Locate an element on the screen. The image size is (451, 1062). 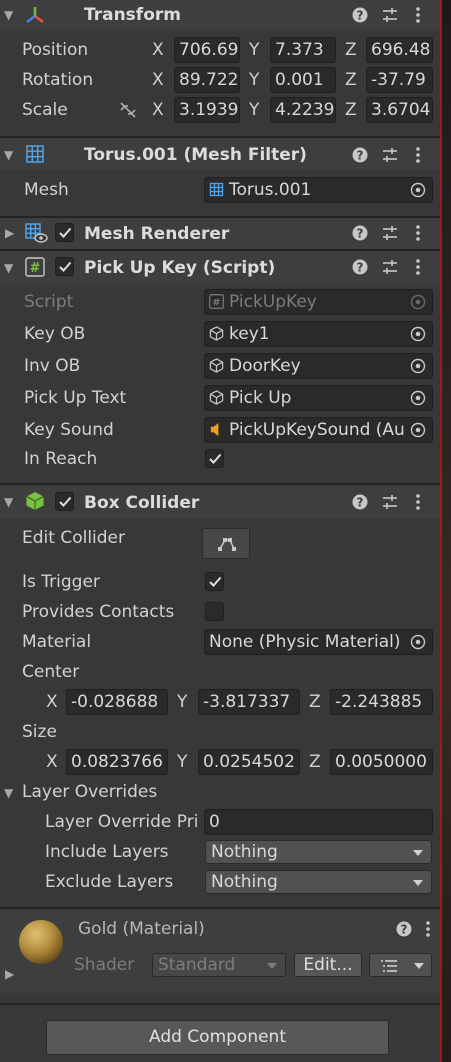
rotation-x-label: X is located at coordinates (158, 80).